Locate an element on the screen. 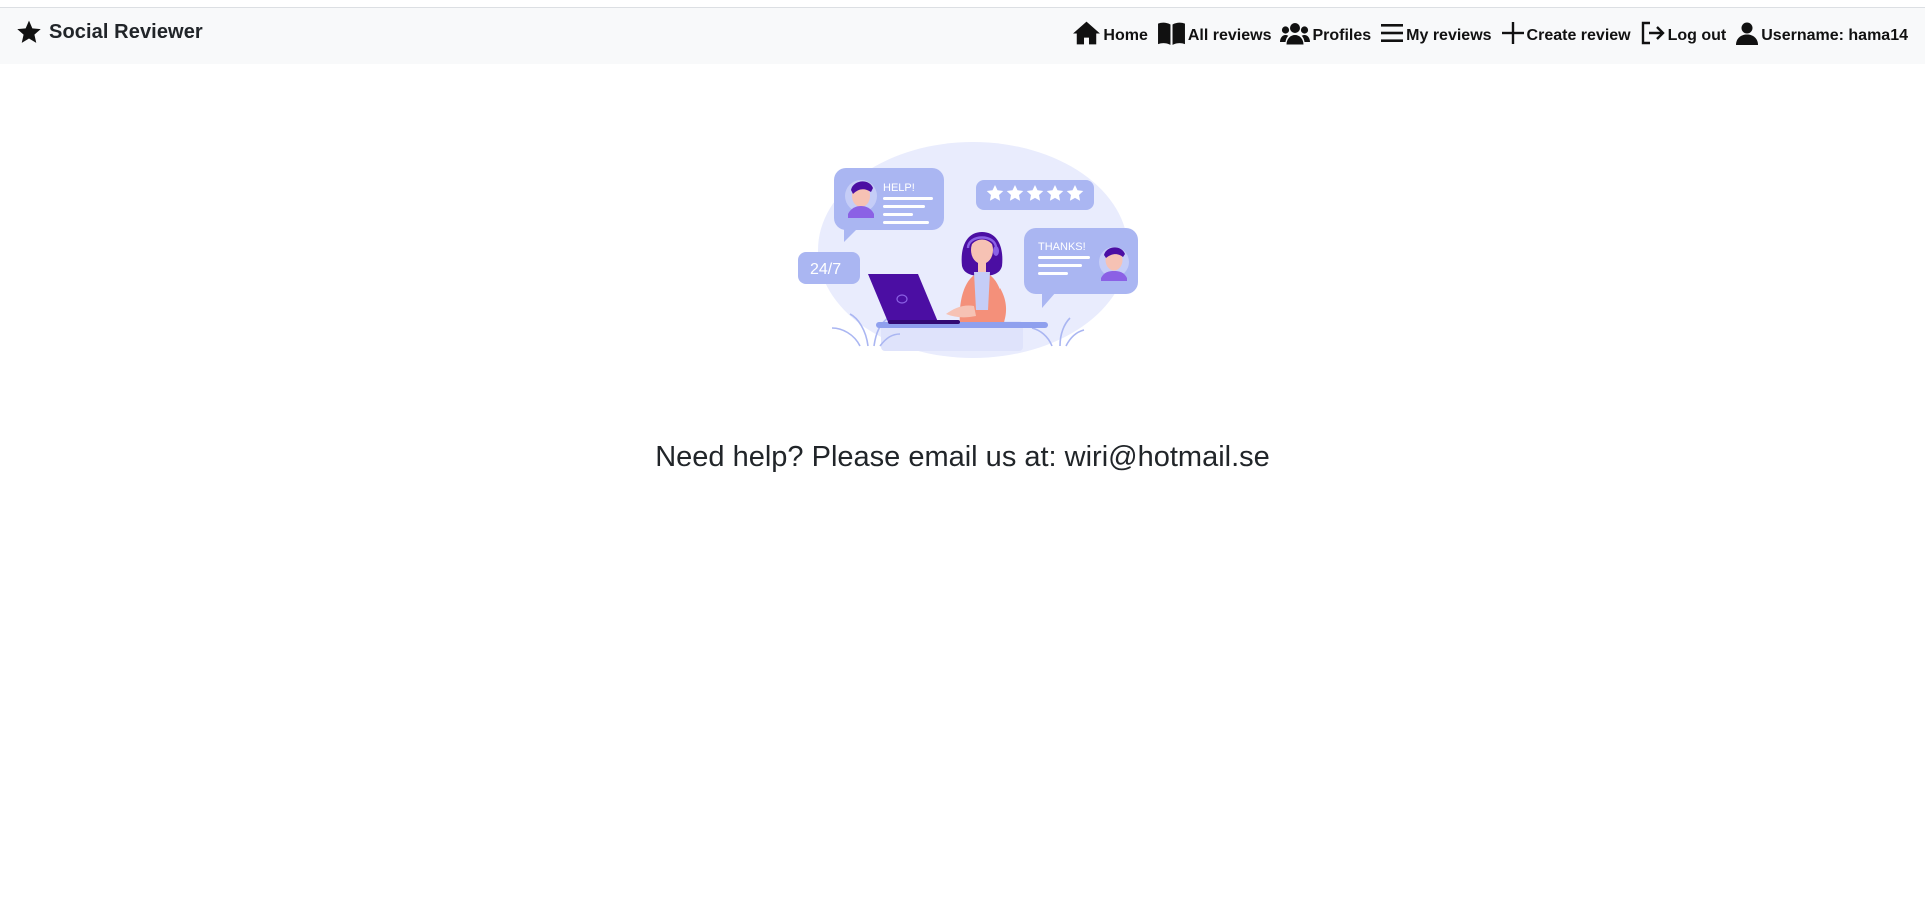 This screenshot has width=1925, height=922. user-icon is located at coordinates (1747, 33).